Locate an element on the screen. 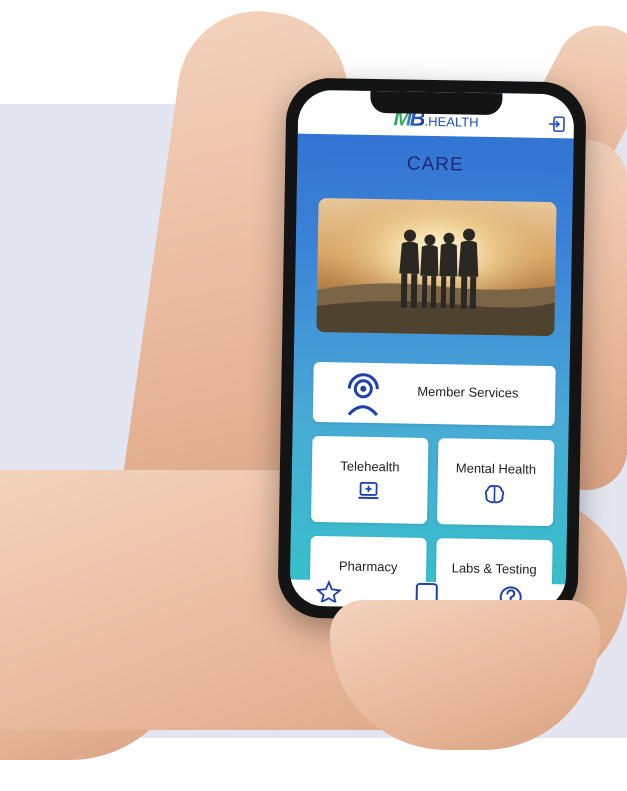  logout-icon is located at coordinates (557, 124).